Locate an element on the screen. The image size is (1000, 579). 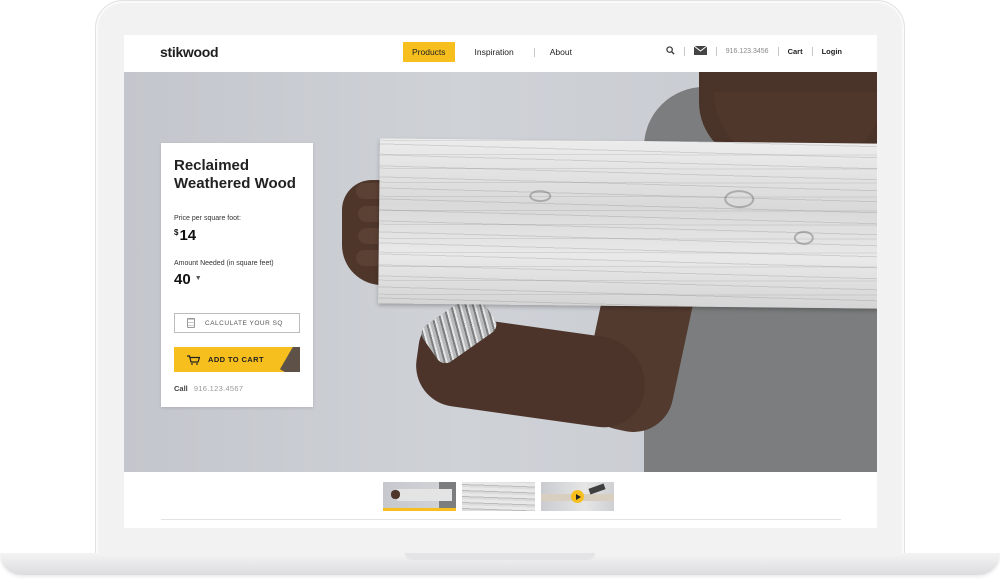
call-label: Call is located at coordinates (181, 388).